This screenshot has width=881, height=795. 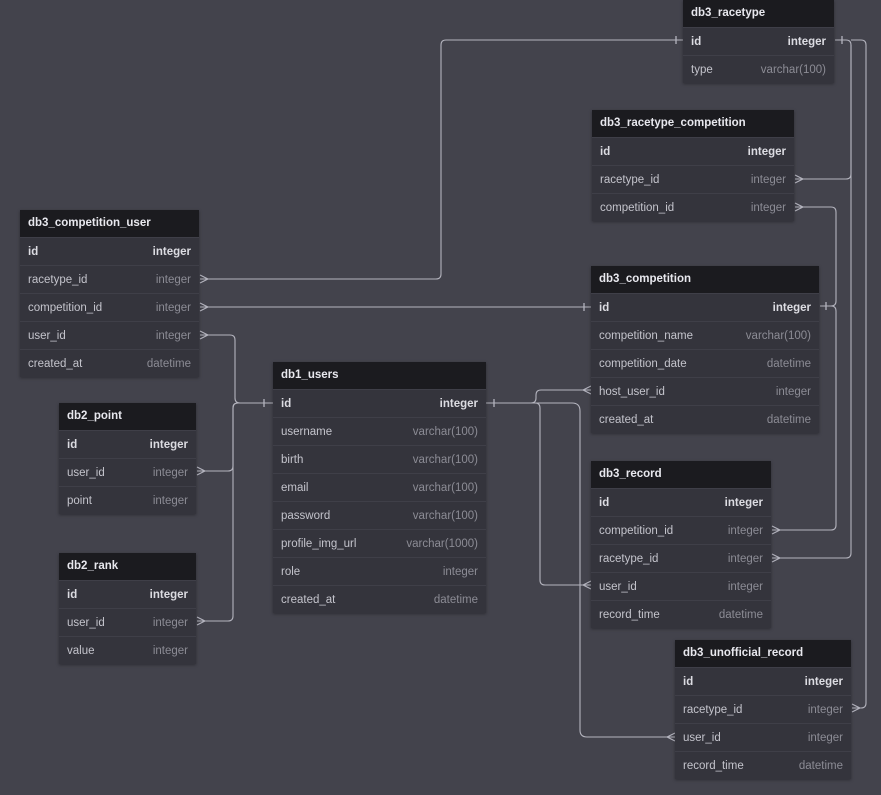 What do you see at coordinates (643, 363) in the screenshot?
I see `field-name: competition_date` at bounding box center [643, 363].